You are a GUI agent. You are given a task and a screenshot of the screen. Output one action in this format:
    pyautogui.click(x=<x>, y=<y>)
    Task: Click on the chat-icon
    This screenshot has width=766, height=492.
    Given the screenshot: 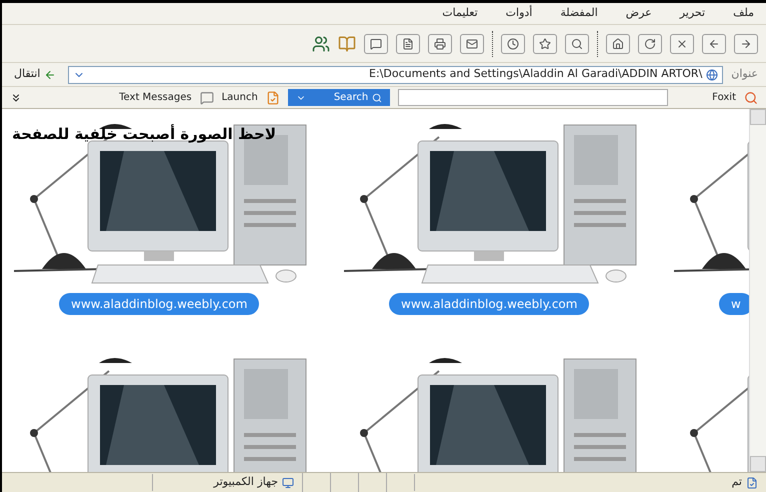 What is the action you would take?
    pyautogui.click(x=376, y=44)
    